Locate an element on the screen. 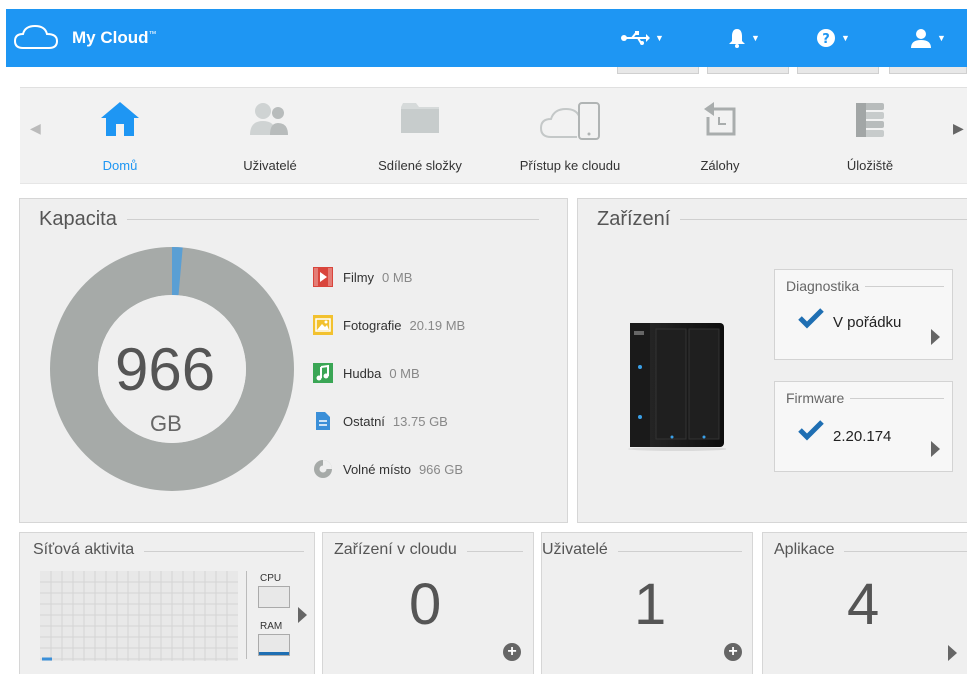 The width and height of the screenshot is (967, 674). home-icon is located at coordinates (120, 119).